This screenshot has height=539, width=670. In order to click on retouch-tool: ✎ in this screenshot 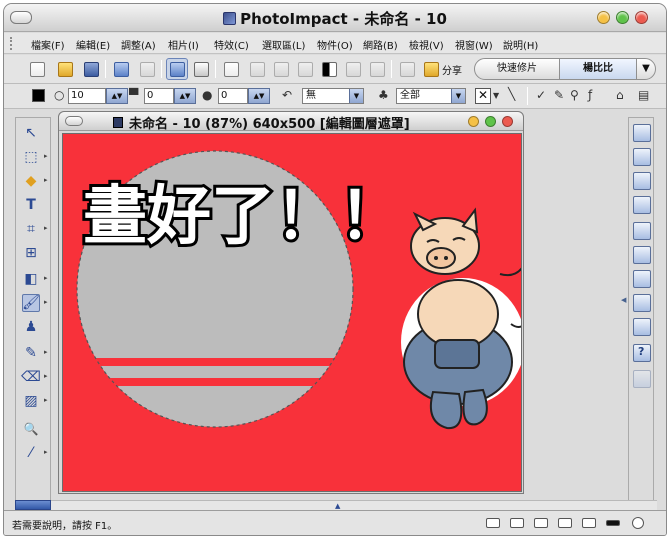, I will do `click(31, 353)`.